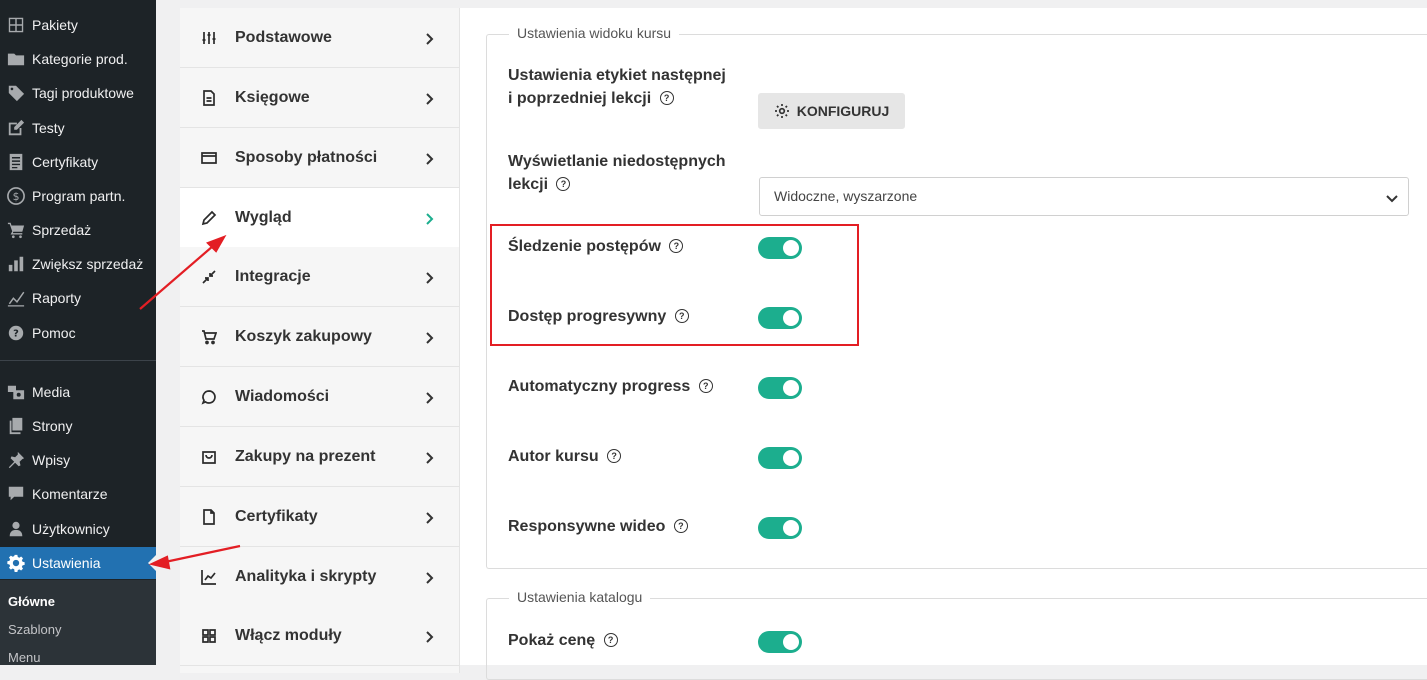  I want to click on show-price-label: Pokaż cenę ?, so click(563, 640).